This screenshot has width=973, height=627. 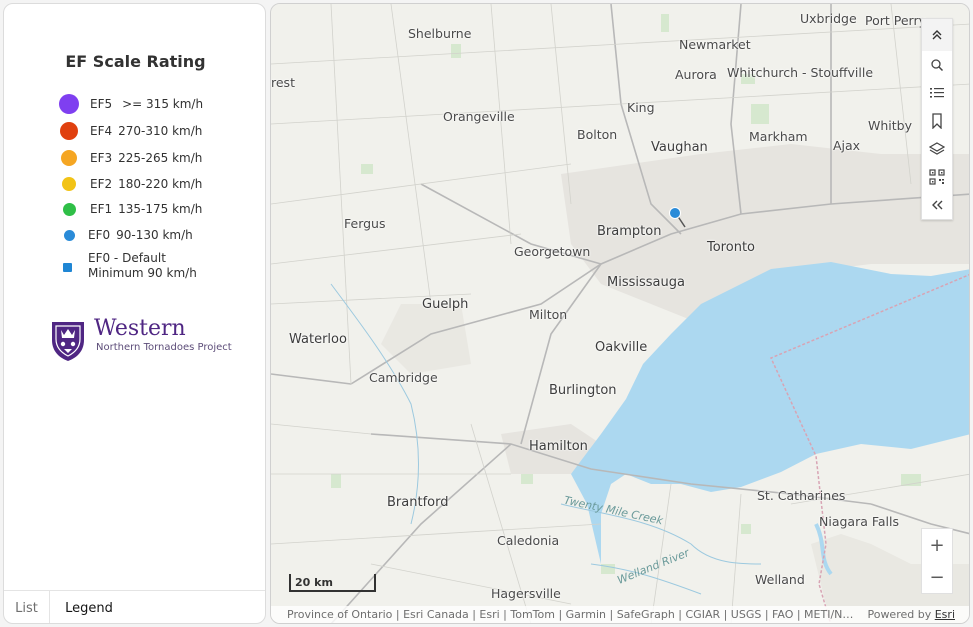 I want to click on scale-bar: 20 km, so click(x=332, y=583).